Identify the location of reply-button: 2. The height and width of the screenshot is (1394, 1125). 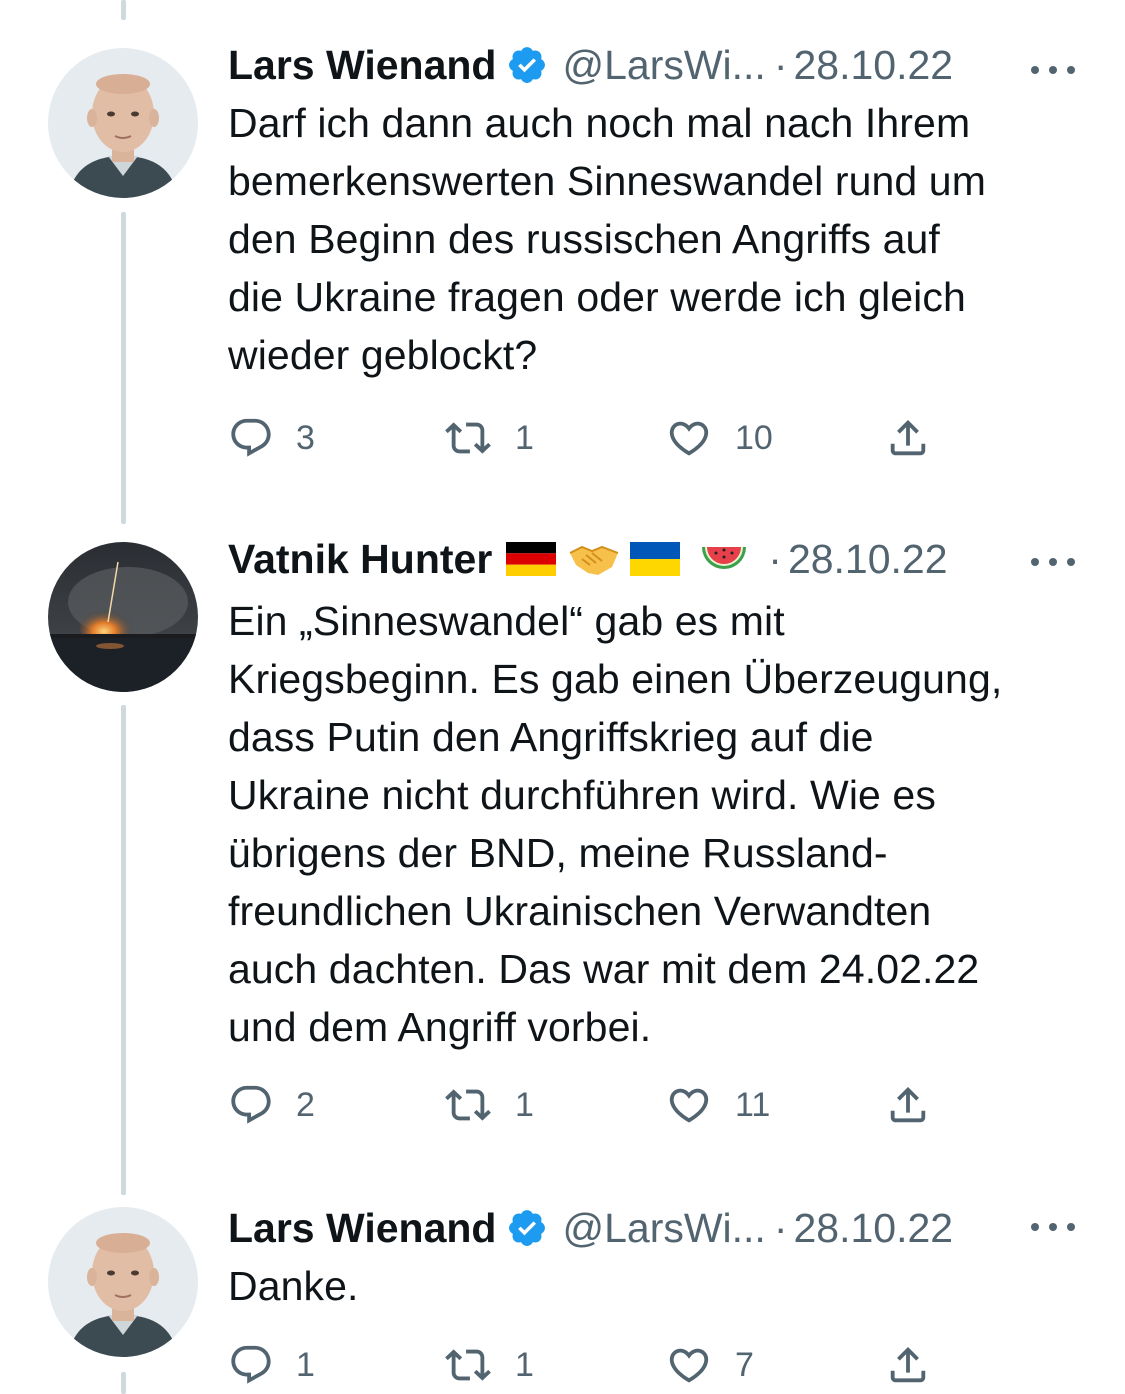
(271, 1105).